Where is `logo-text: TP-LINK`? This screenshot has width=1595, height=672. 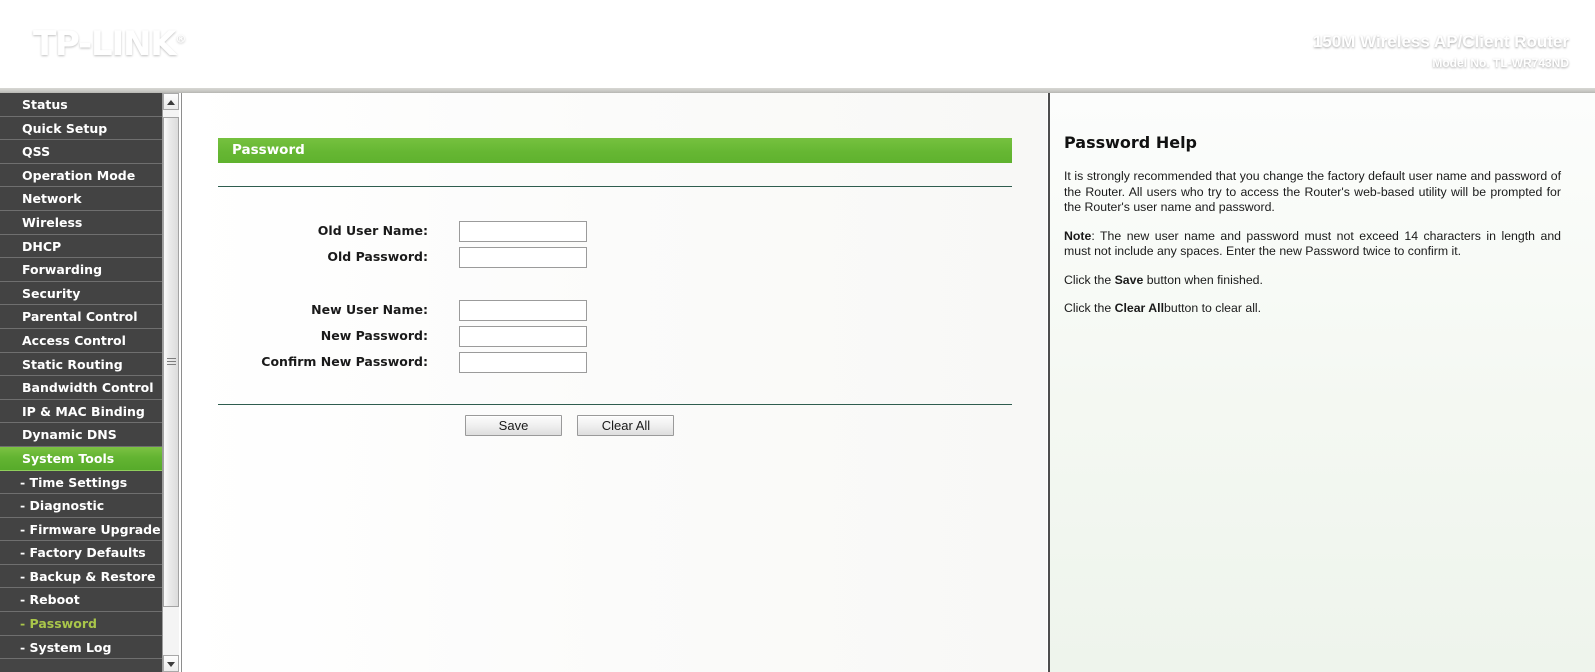 logo-text: TP-LINK is located at coordinates (105, 44).